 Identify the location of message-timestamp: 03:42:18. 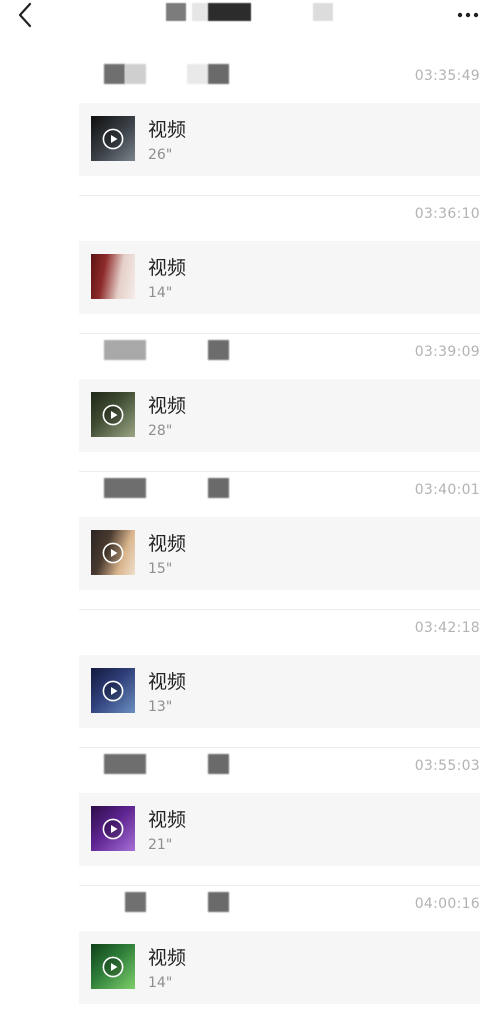
(447, 628).